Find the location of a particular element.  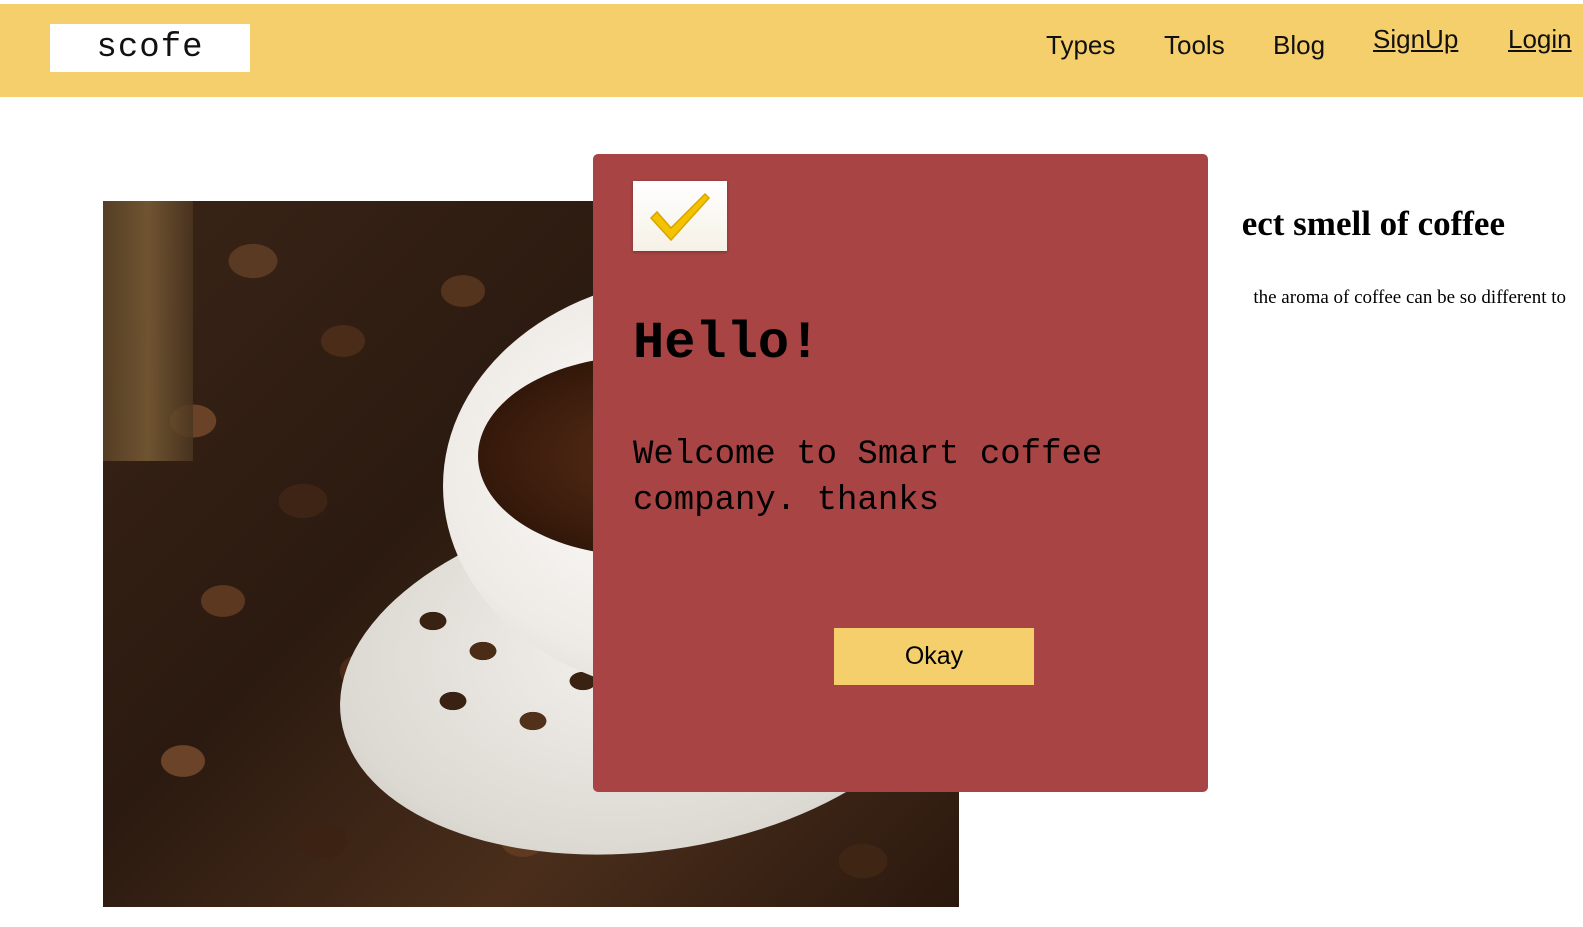

nav-link-login: Login is located at coordinates (1540, 39).